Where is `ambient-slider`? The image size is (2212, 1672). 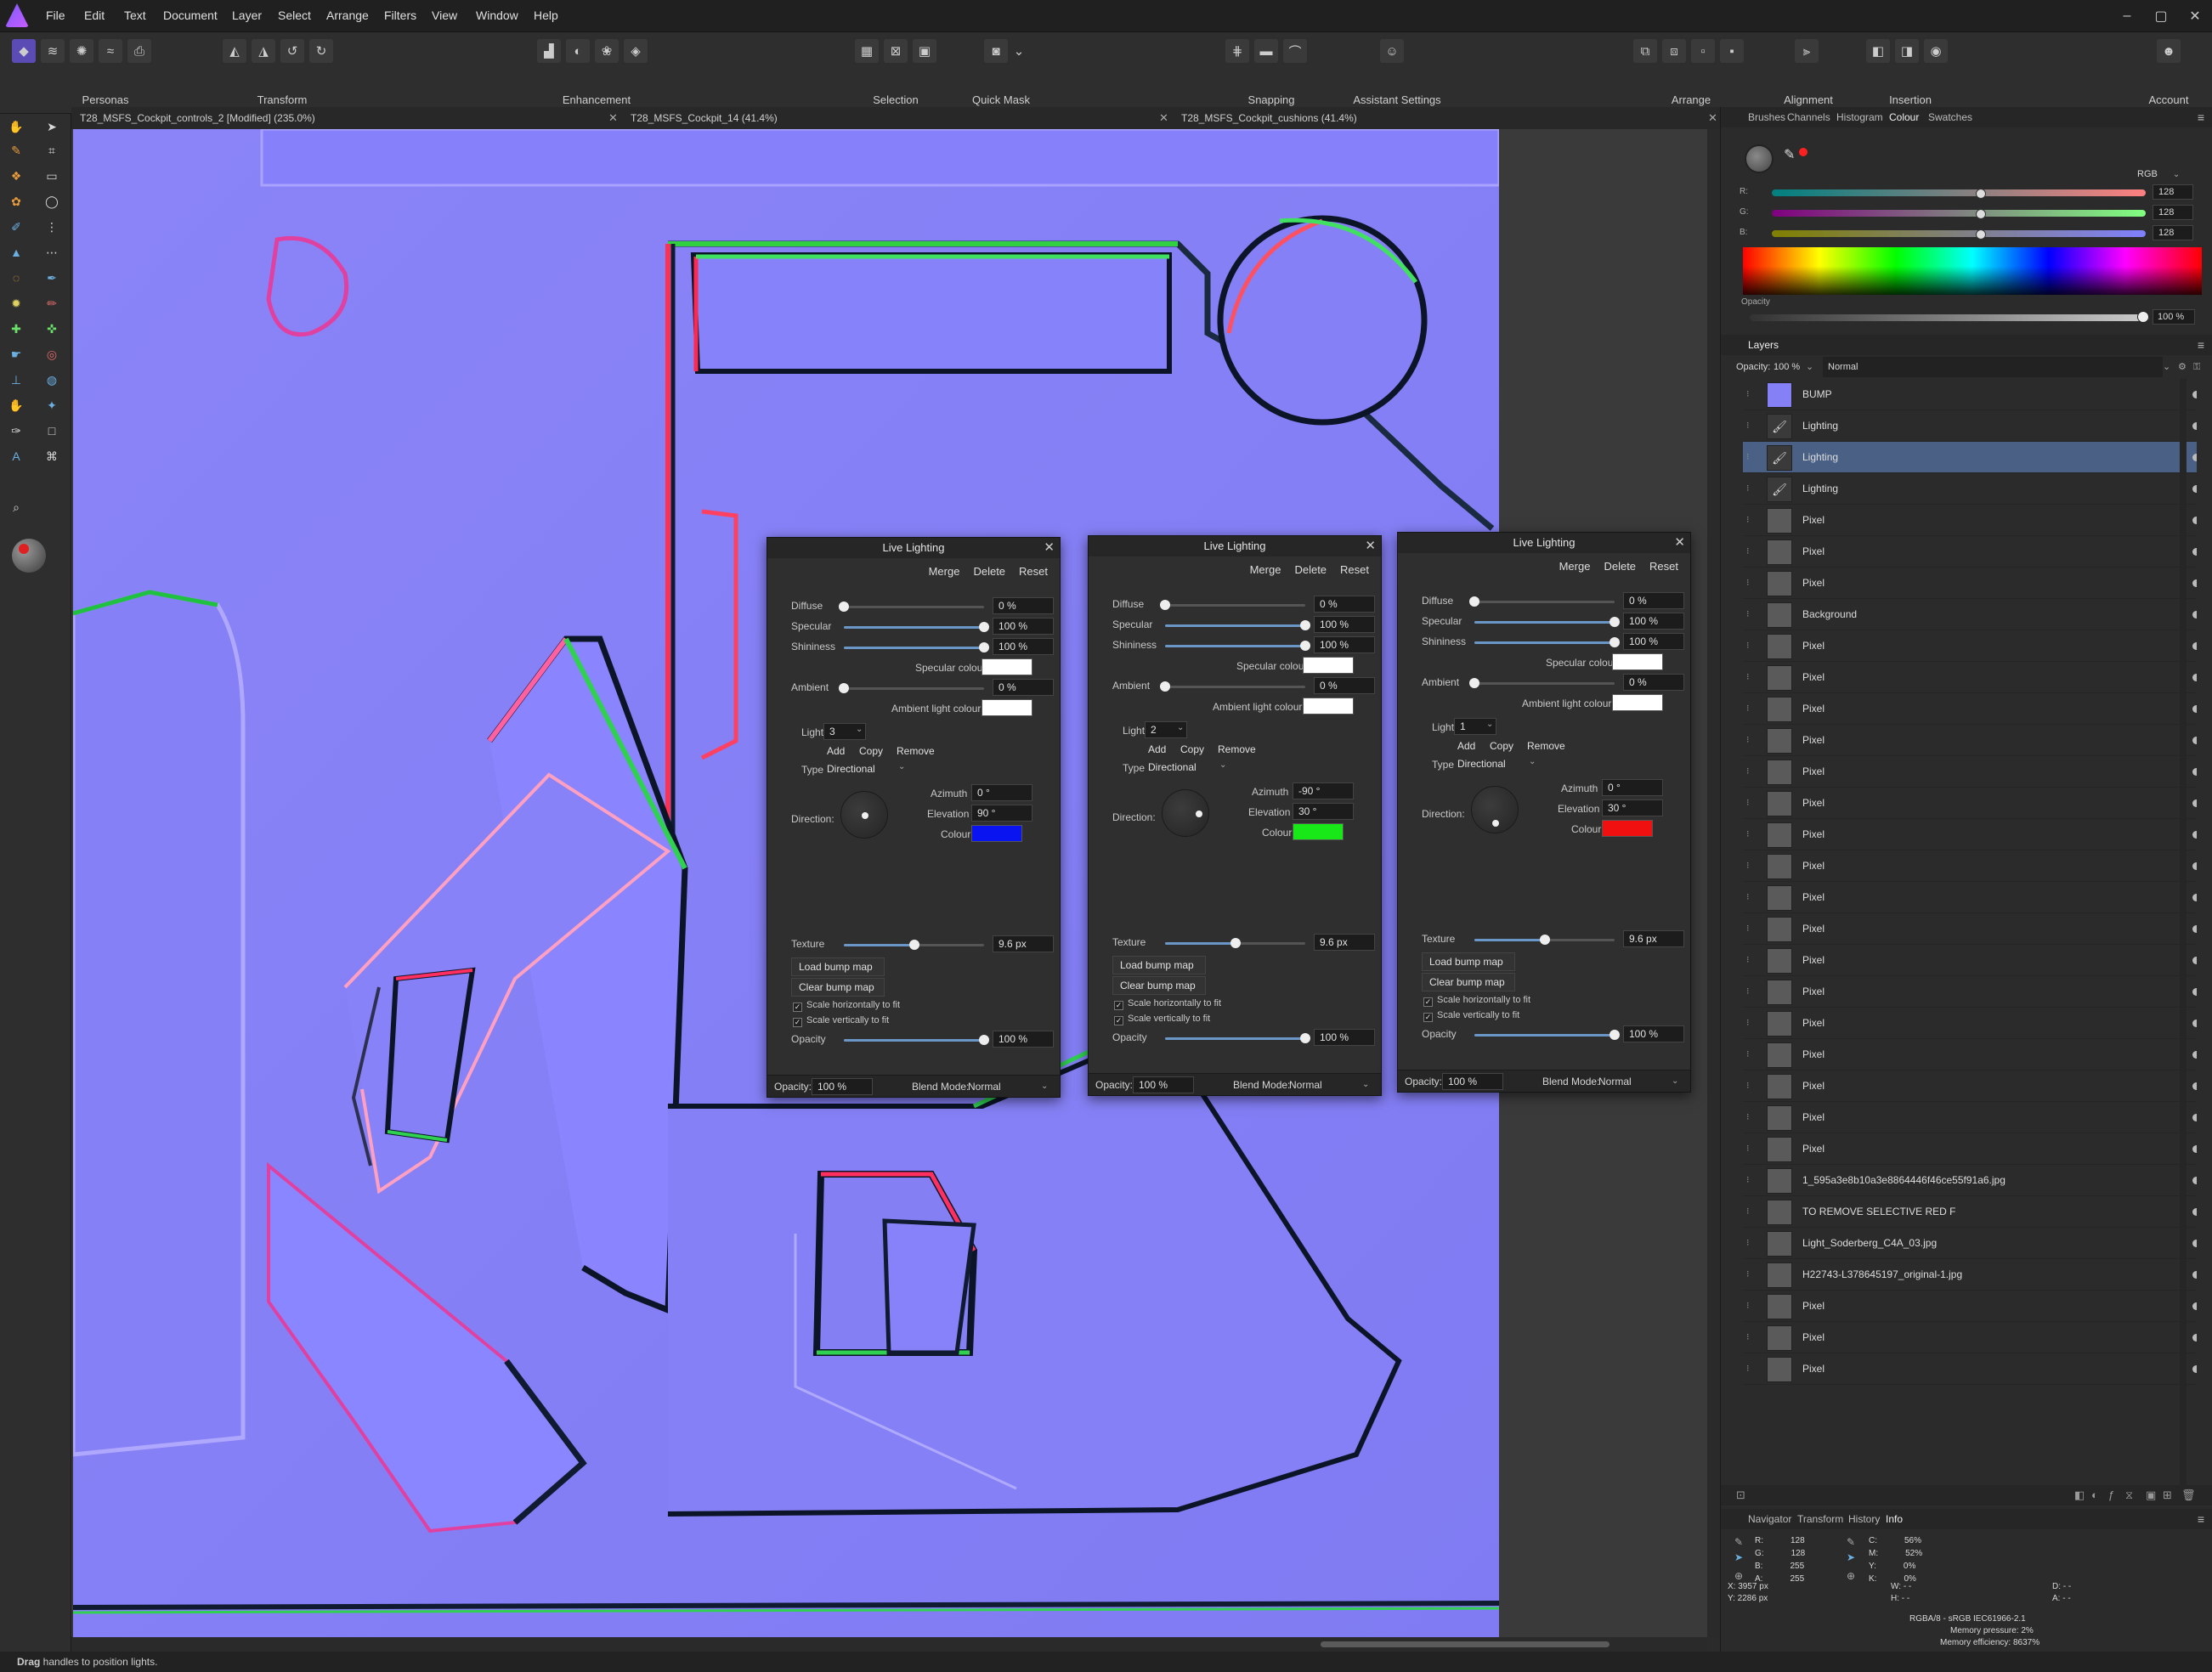
ambient-slider is located at coordinates (911, 688).